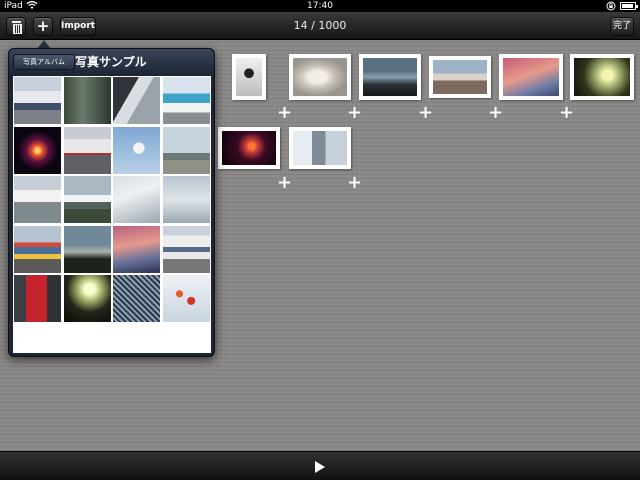 The height and width of the screenshot is (480, 640). Describe the element at coordinates (622, 26) in the screenshot. I see `done-button: 完了` at that location.